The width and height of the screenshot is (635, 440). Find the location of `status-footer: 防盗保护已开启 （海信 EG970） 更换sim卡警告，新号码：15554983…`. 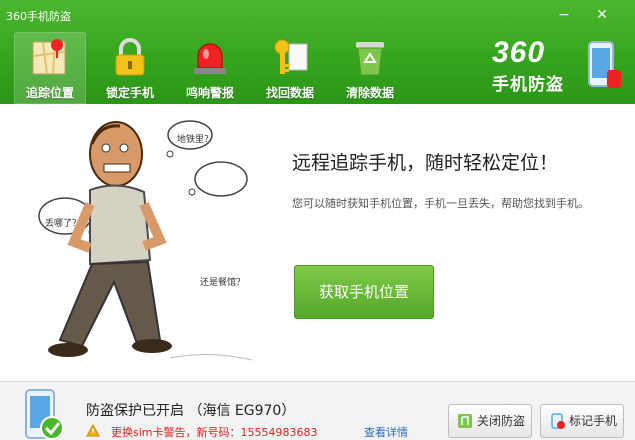

status-footer: 防盗保护已开启 （海信 EG970） 更换sim卡警告，新号码：15554983… is located at coordinates (317, 410).